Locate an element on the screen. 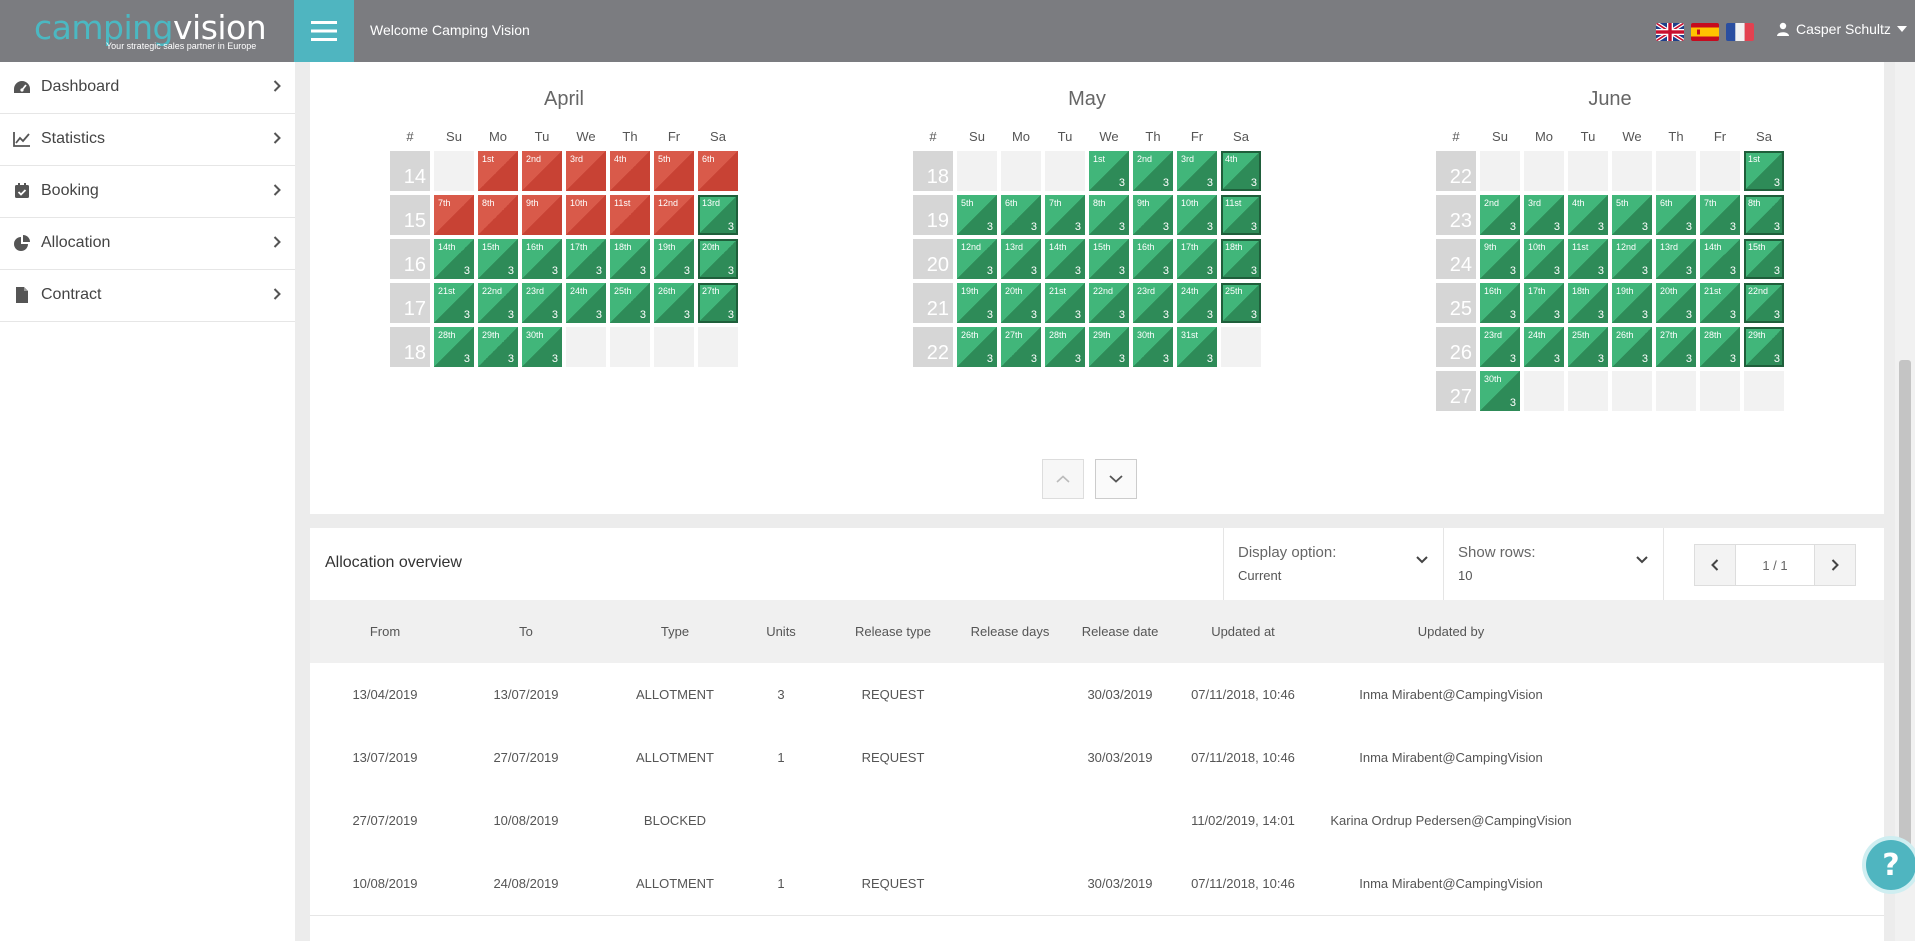 Image resolution: width=1915 pixels, height=941 pixels. column-header: To is located at coordinates (526, 631).